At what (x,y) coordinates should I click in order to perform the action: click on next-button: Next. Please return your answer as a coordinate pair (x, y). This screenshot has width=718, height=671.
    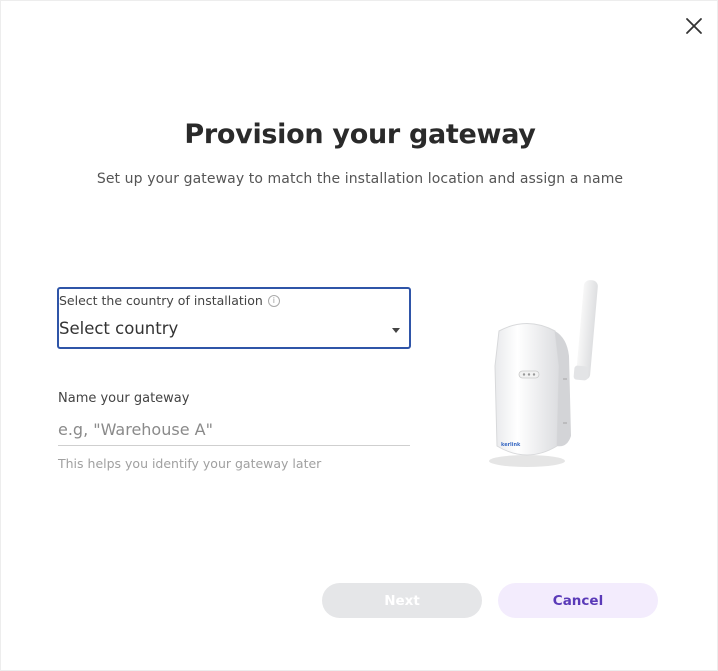
    Looking at the image, I should click on (402, 600).